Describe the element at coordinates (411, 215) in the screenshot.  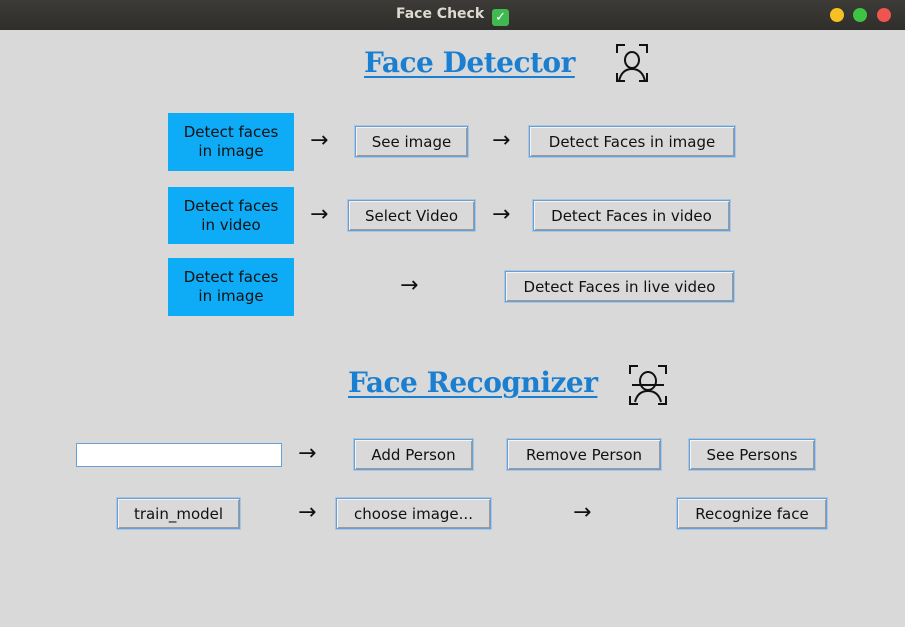
I see `select-video-button: Select Video` at that location.